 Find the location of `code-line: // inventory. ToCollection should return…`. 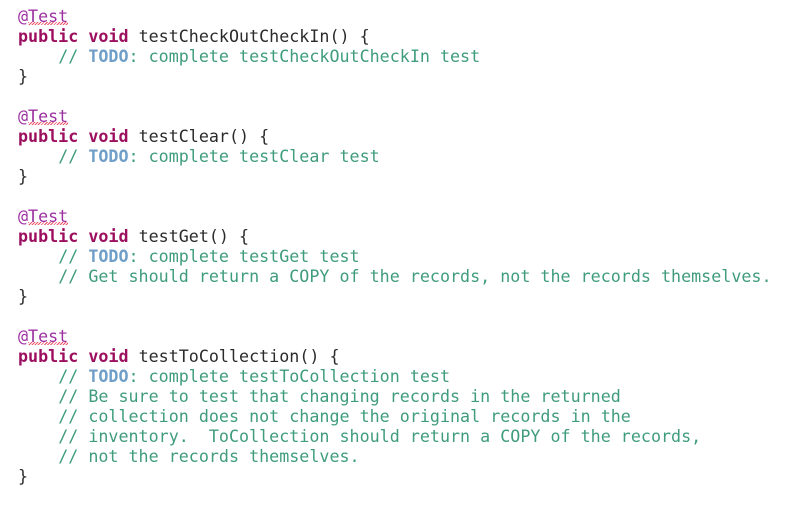

code-line: // inventory. ToCollection should return… is located at coordinates (398, 436).